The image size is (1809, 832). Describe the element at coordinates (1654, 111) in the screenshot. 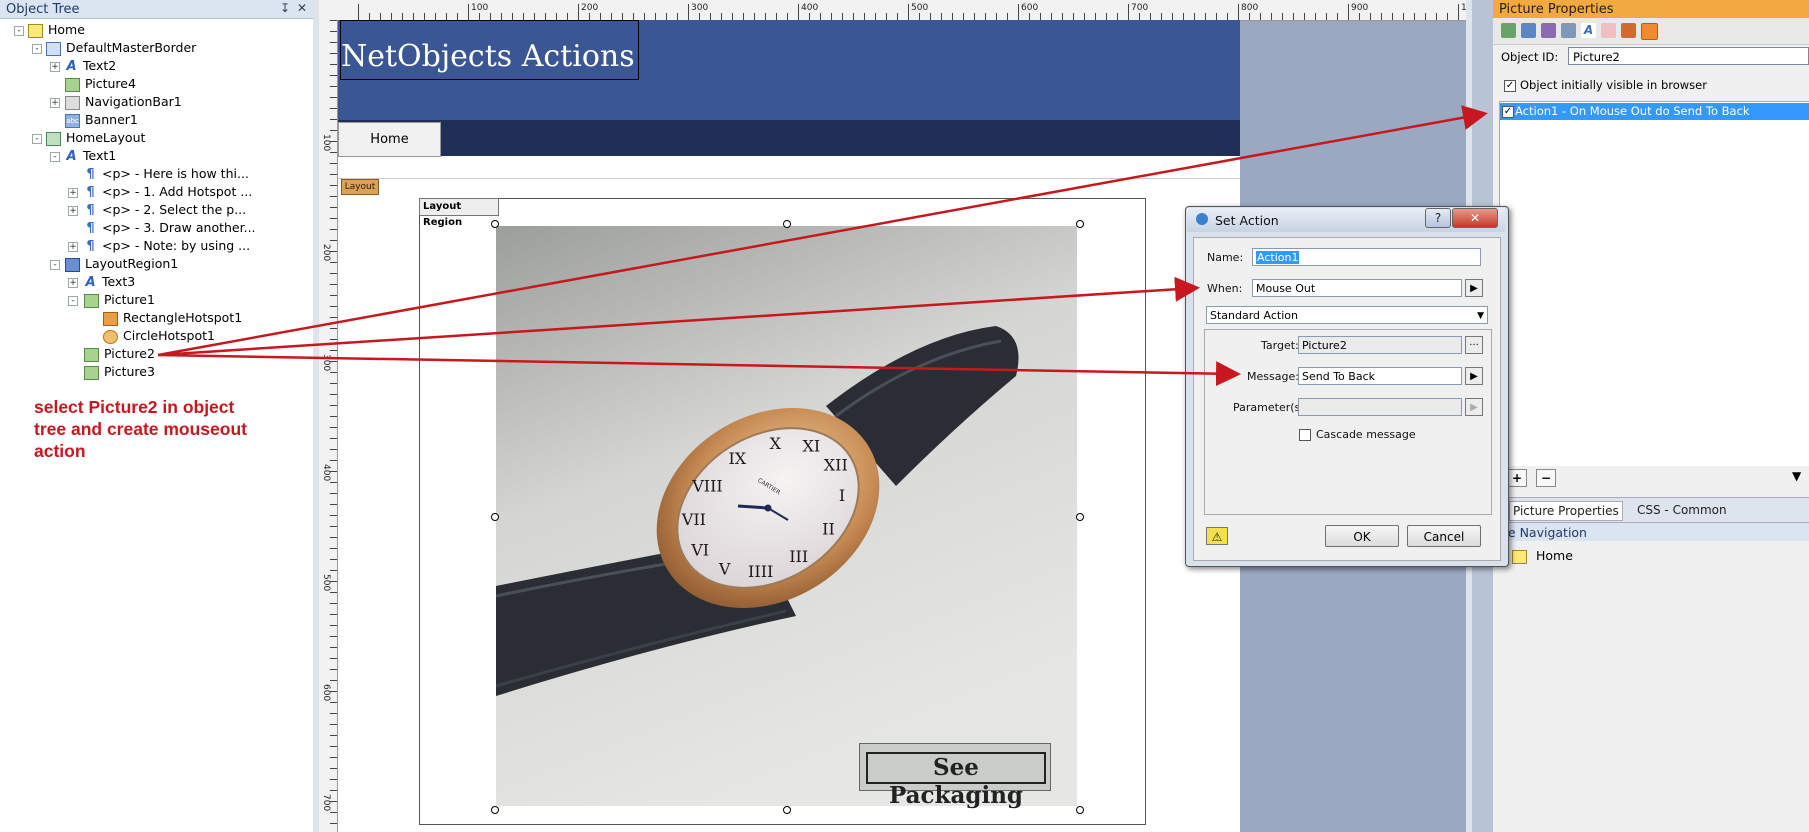

I see `action-list-item: ✓ Action1 - On Mouse Out do Send To Back` at that location.